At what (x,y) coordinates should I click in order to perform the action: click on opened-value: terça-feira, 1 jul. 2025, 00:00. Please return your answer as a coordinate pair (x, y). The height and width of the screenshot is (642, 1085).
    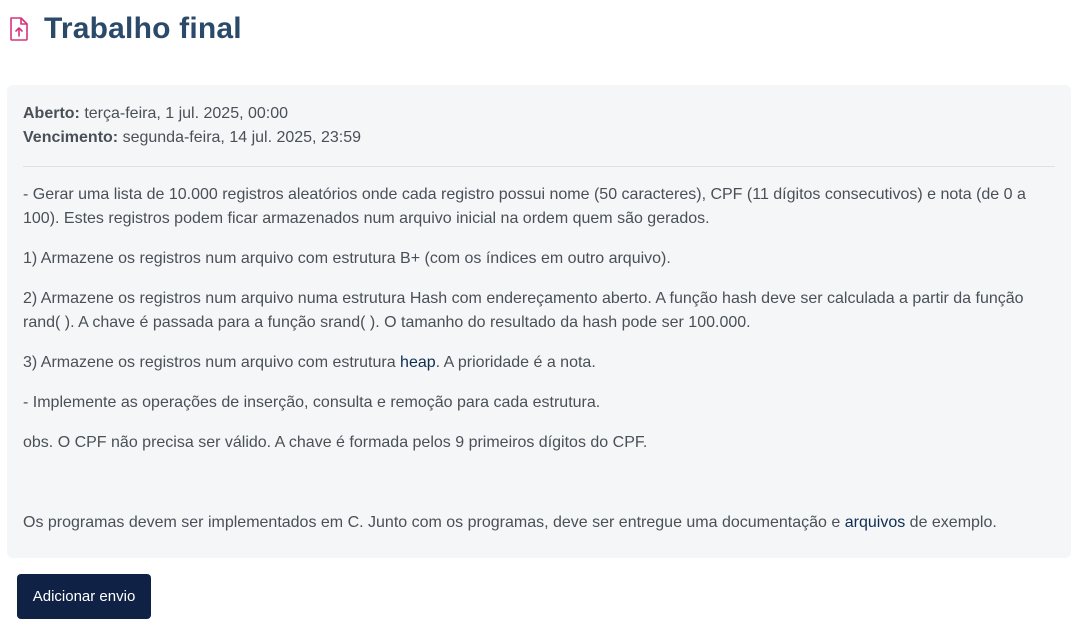
    Looking at the image, I should click on (184, 113).